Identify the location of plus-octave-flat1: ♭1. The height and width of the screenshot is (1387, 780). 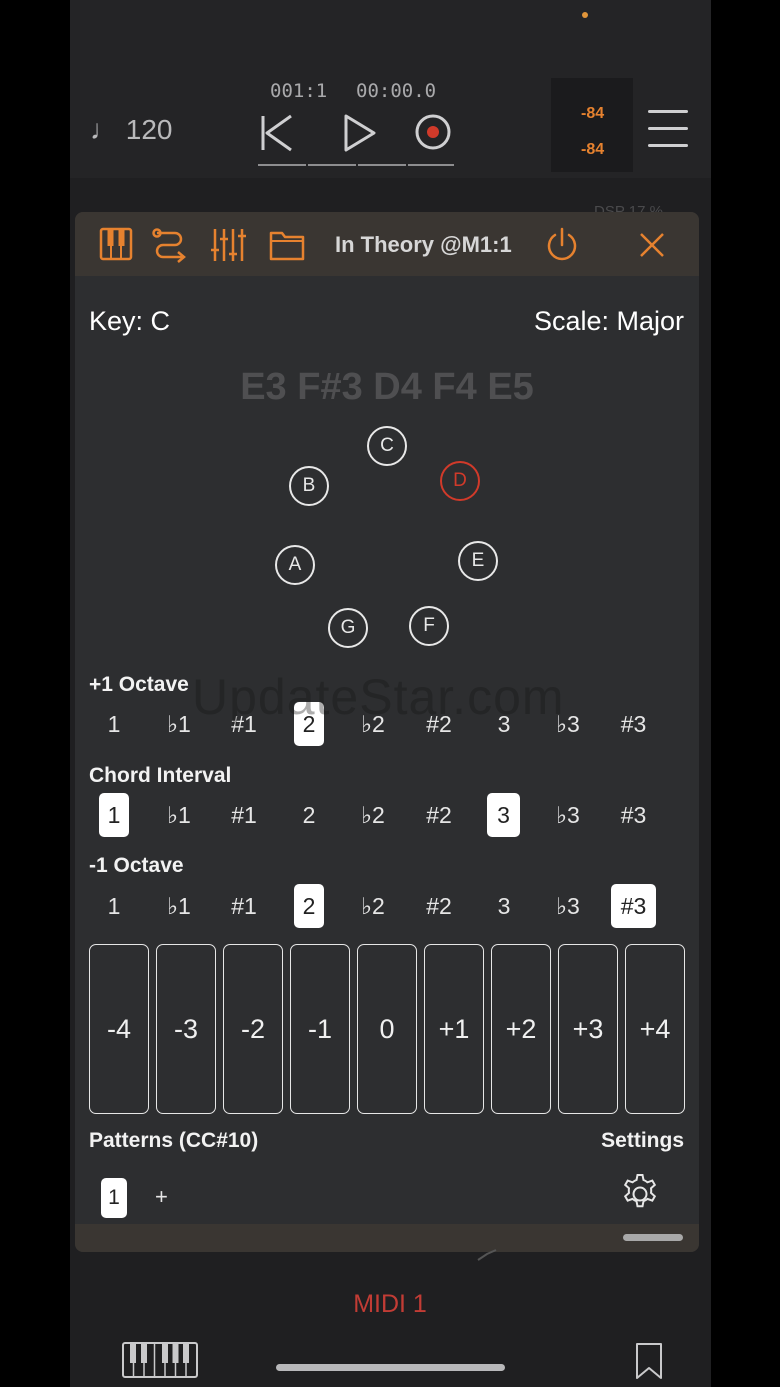
(179, 724).